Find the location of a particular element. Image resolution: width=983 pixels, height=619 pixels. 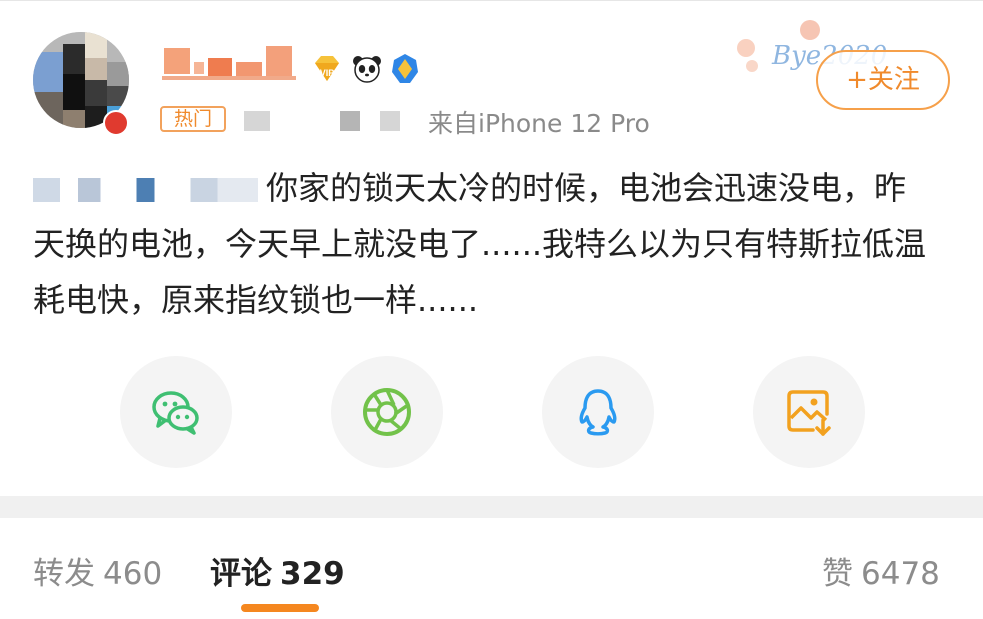

share-wechat-button is located at coordinates (176, 412).